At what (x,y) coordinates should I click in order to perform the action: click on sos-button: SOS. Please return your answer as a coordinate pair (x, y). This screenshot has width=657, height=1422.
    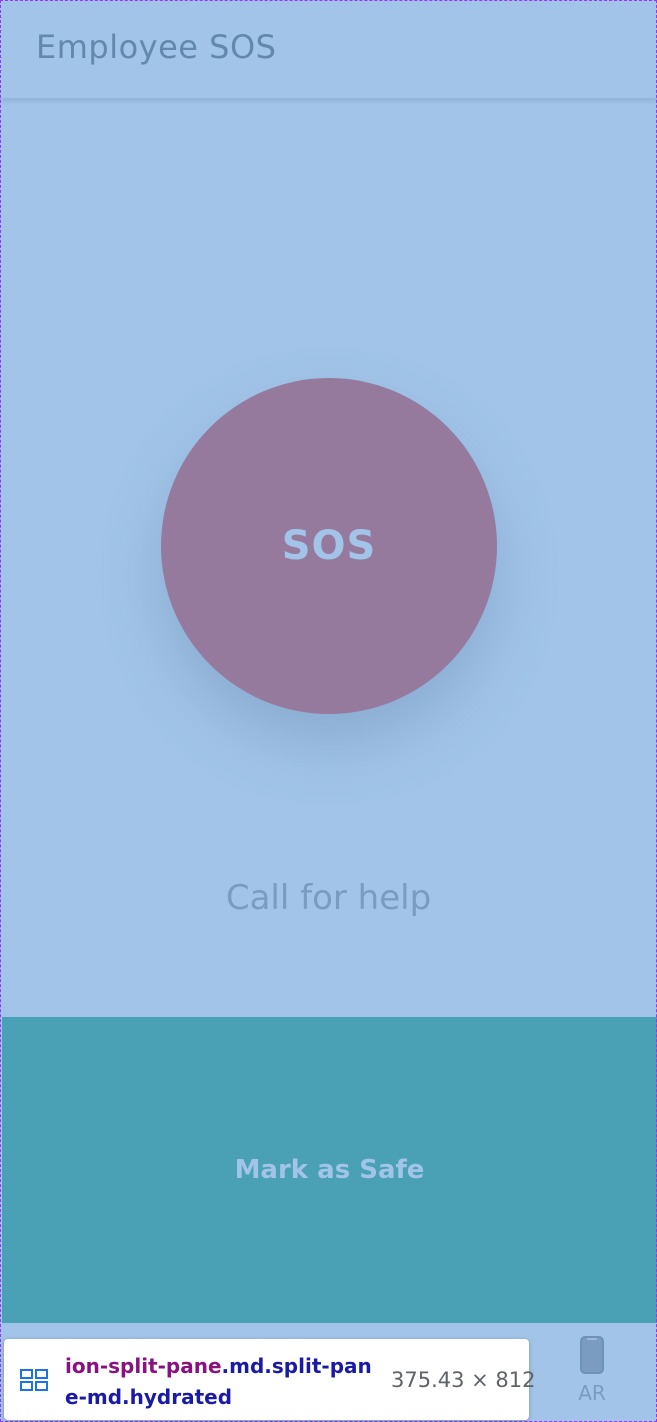
    Looking at the image, I should click on (329, 546).